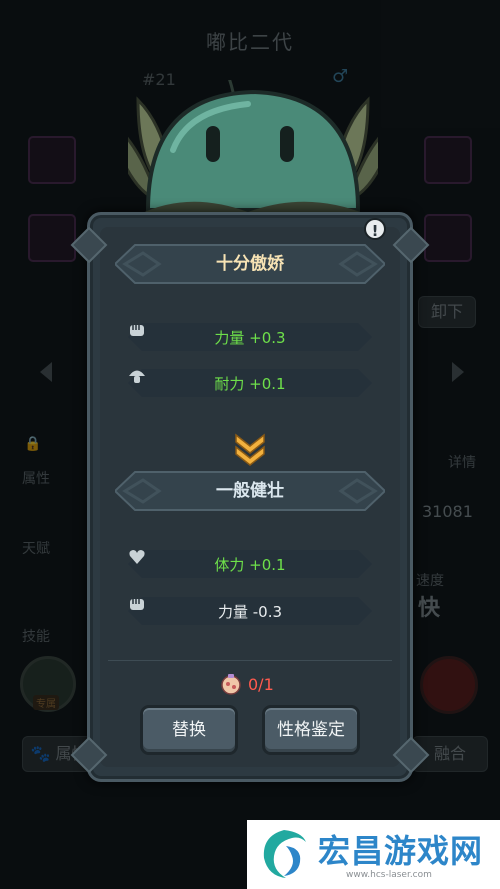 The height and width of the screenshot is (889, 500). I want to click on dragon-logo-icon, so click(284, 854).